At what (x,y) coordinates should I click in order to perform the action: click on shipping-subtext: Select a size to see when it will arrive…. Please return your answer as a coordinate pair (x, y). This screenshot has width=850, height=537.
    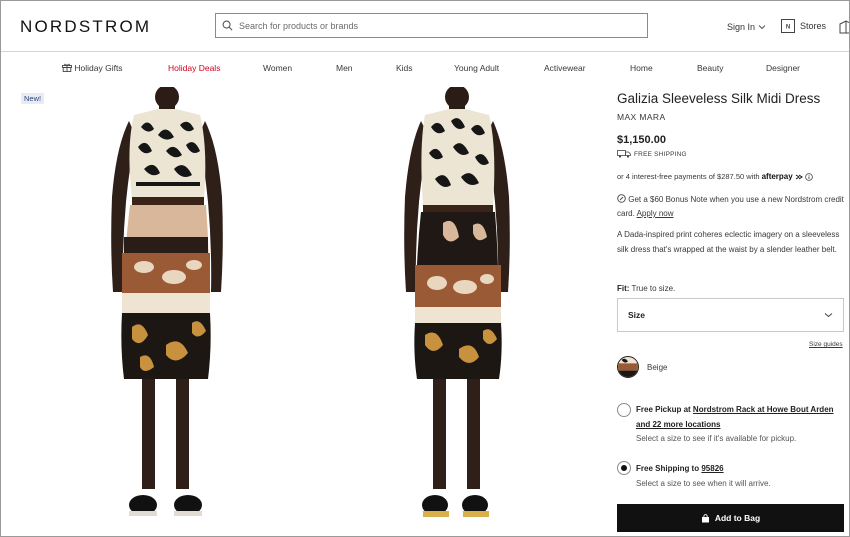
    Looking at the image, I should click on (703, 483).